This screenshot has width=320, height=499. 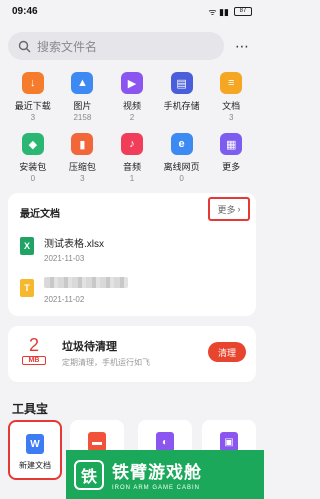 What do you see at coordinates (82, 83) in the screenshot?
I see `image-icon: ▲` at bounding box center [82, 83].